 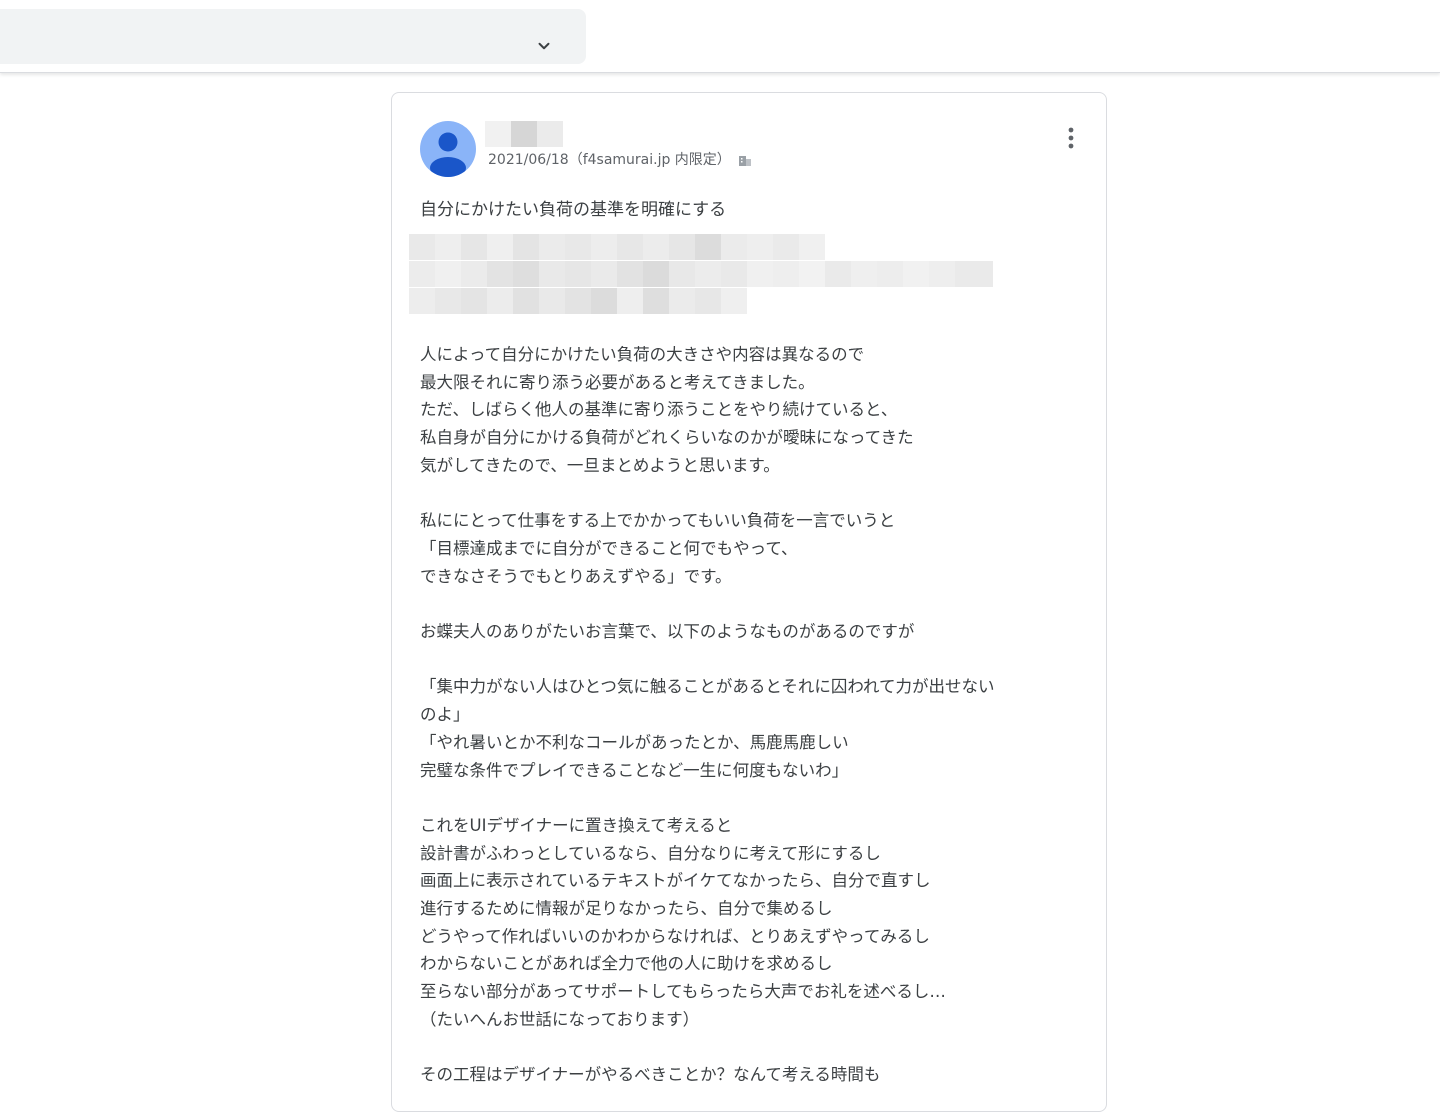 I want to click on post-body-line: 進行するために情報が足りなかったら、自分で集めるし, so click(x=626, y=909).